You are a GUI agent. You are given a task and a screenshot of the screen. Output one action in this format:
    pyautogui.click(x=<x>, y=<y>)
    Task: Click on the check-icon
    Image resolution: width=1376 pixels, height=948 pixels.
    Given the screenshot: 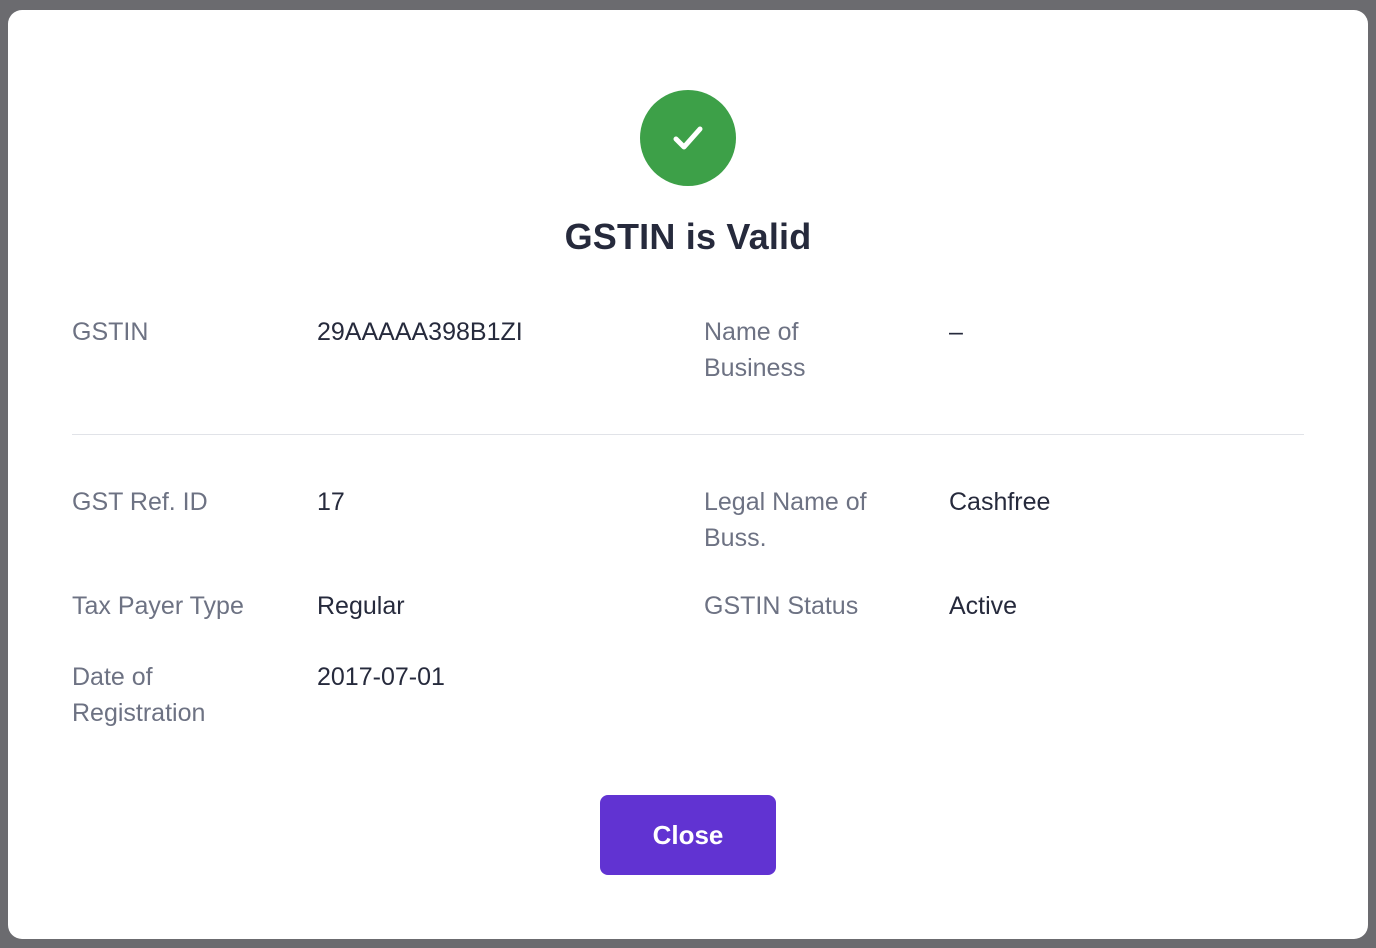 What is the action you would take?
    pyautogui.click(x=688, y=138)
    